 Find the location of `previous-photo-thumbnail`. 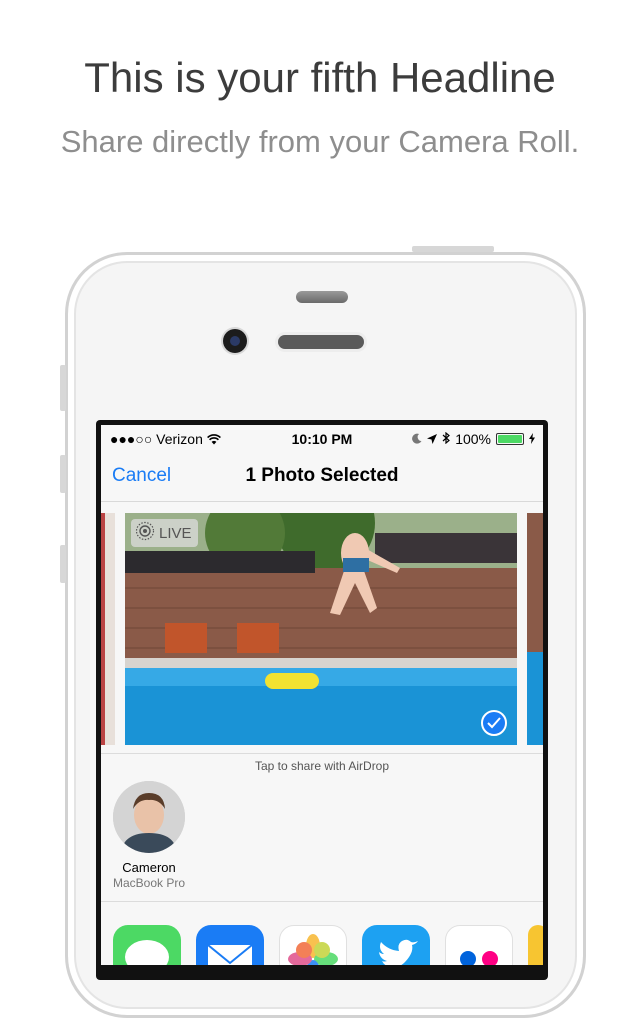

previous-photo-thumbnail is located at coordinates (108, 629).